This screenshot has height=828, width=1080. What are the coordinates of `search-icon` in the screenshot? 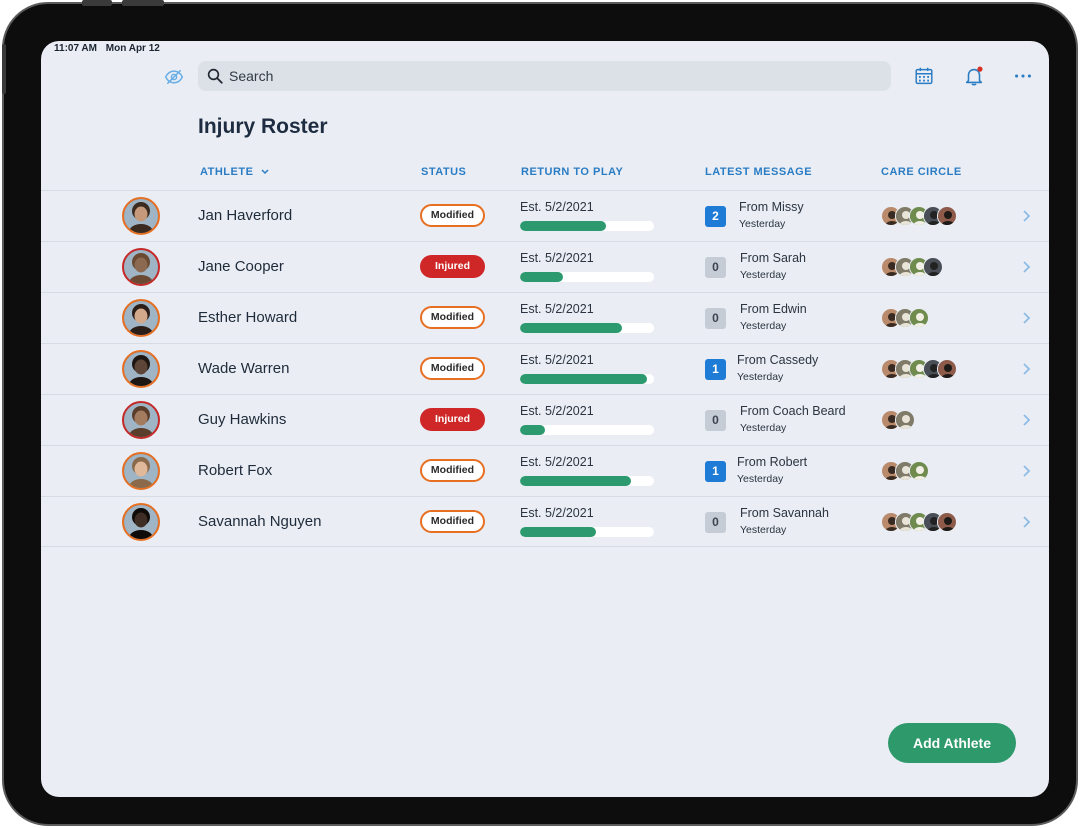 It's located at (215, 76).